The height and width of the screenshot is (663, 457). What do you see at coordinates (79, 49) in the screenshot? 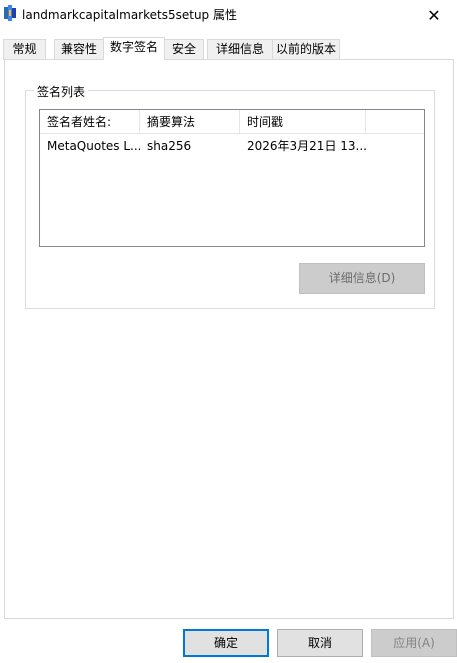
I see `tab-compatibility: 兼容性` at bounding box center [79, 49].